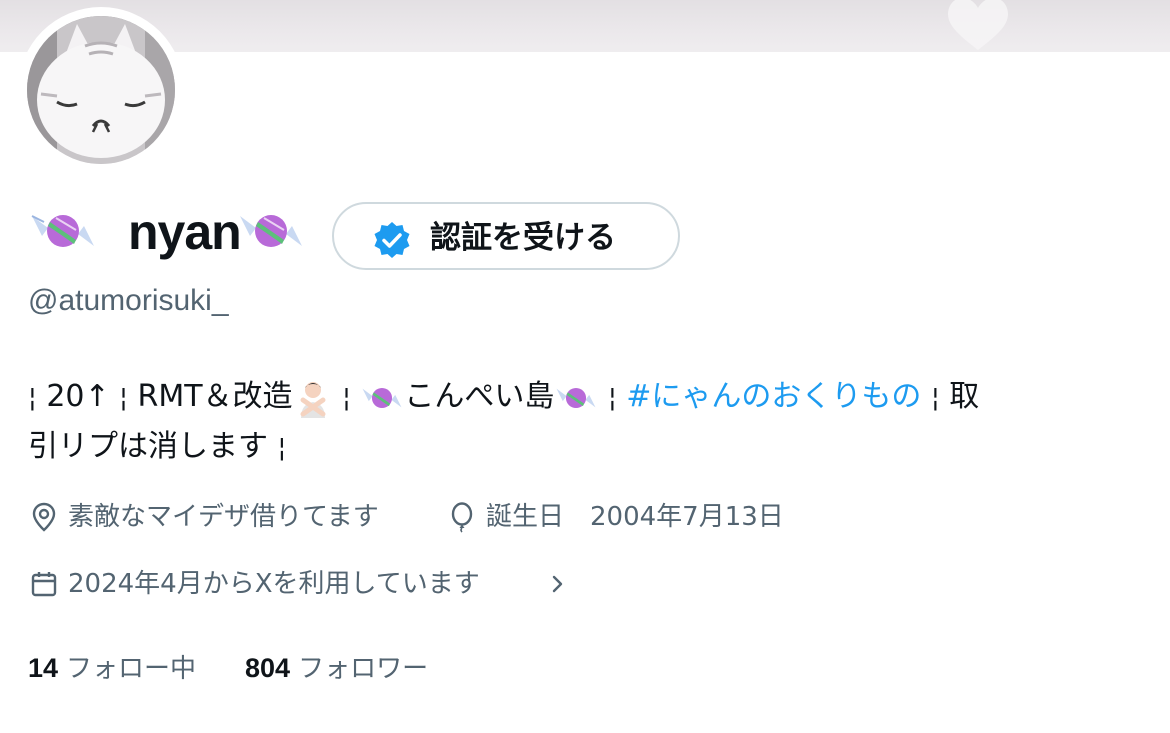 The width and height of the screenshot is (1170, 733). Describe the element at coordinates (462, 517) in the screenshot. I see `balloon-icon` at that location.